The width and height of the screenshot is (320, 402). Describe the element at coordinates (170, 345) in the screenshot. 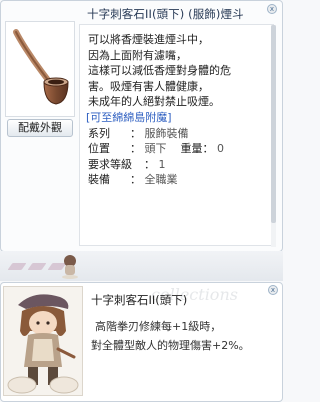

I see `card-effect-line: 對全體型敵人的物理傷害+2%。` at that location.